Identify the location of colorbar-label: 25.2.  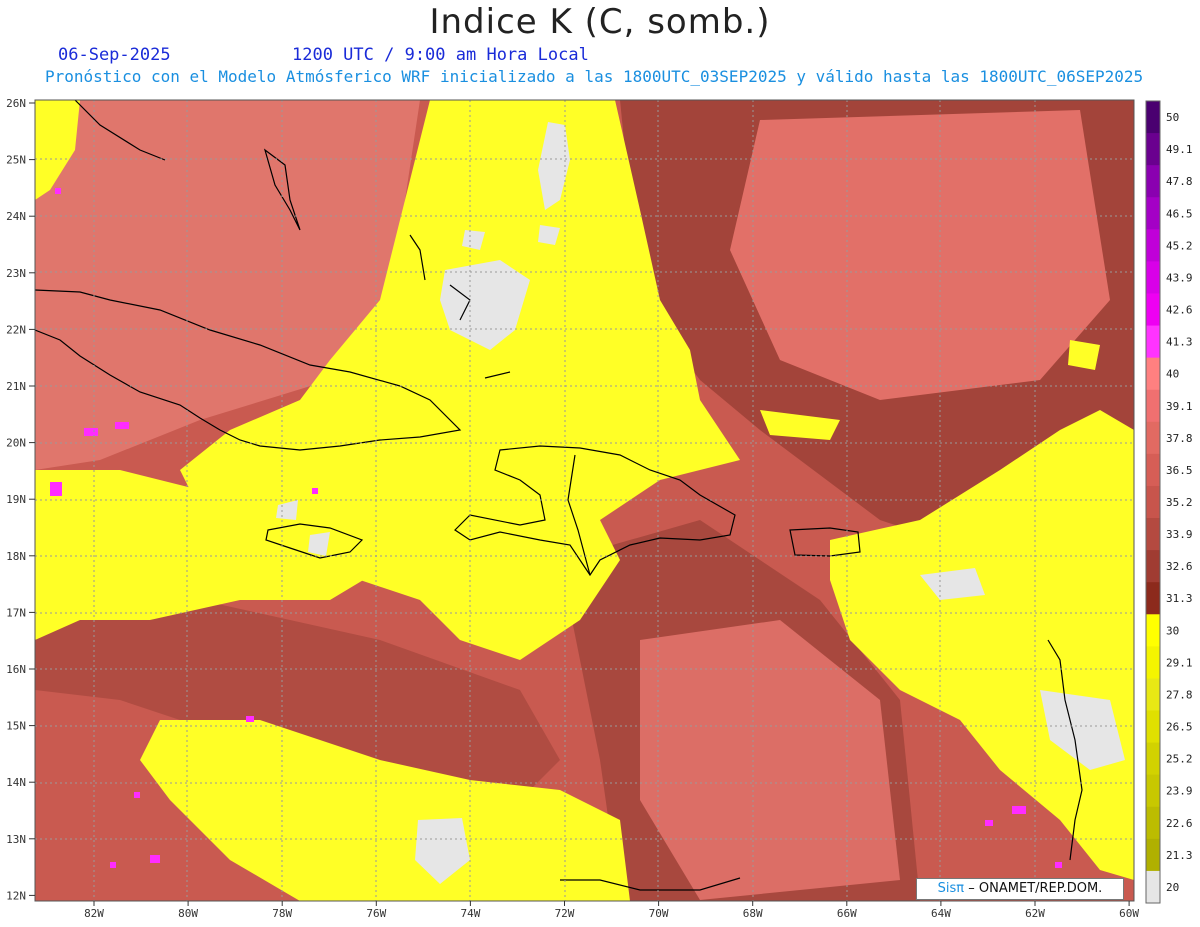
(1179, 759).